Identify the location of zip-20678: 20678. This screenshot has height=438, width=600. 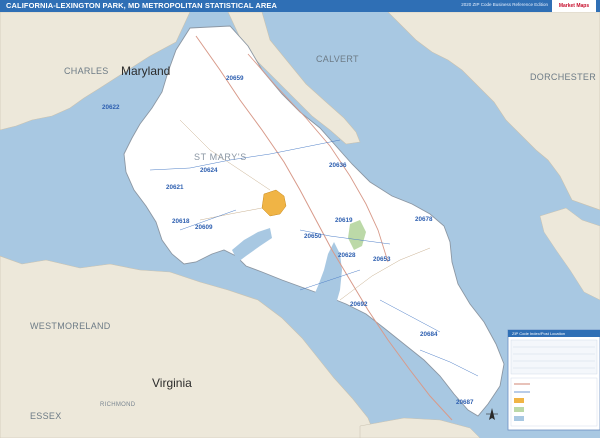
(424, 219).